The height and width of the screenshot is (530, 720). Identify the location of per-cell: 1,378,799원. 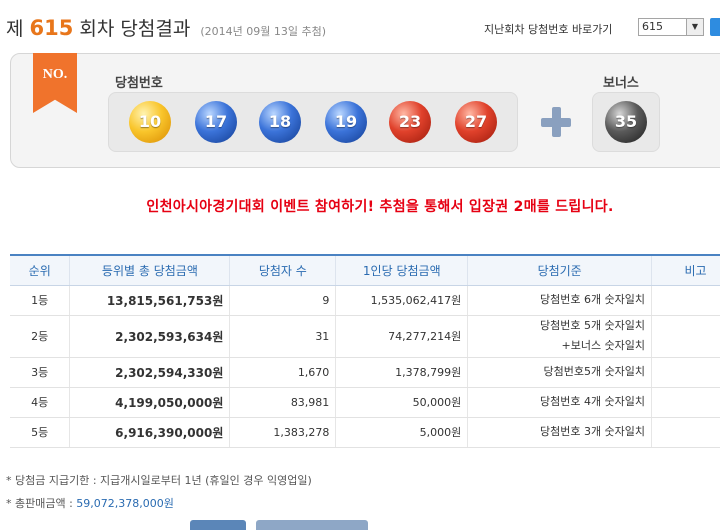
(402, 372).